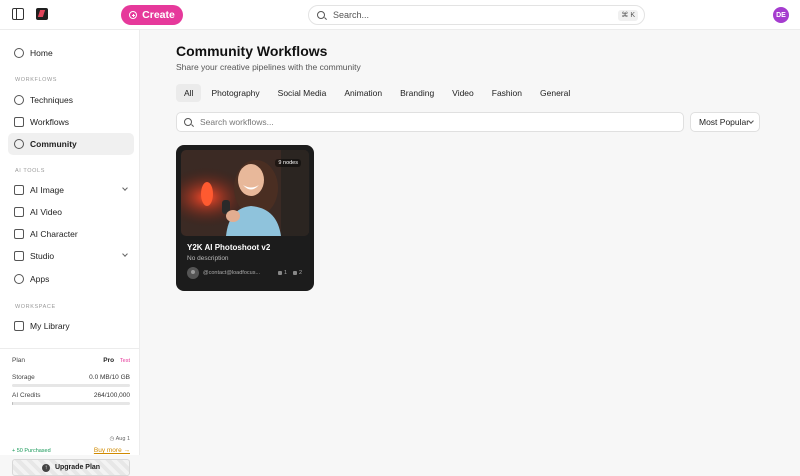 The width and height of the screenshot is (800, 476). What do you see at coordinates (133, 15) in the screenshot?
I see `plus-circle-icon` at bounding box center [133, 15].